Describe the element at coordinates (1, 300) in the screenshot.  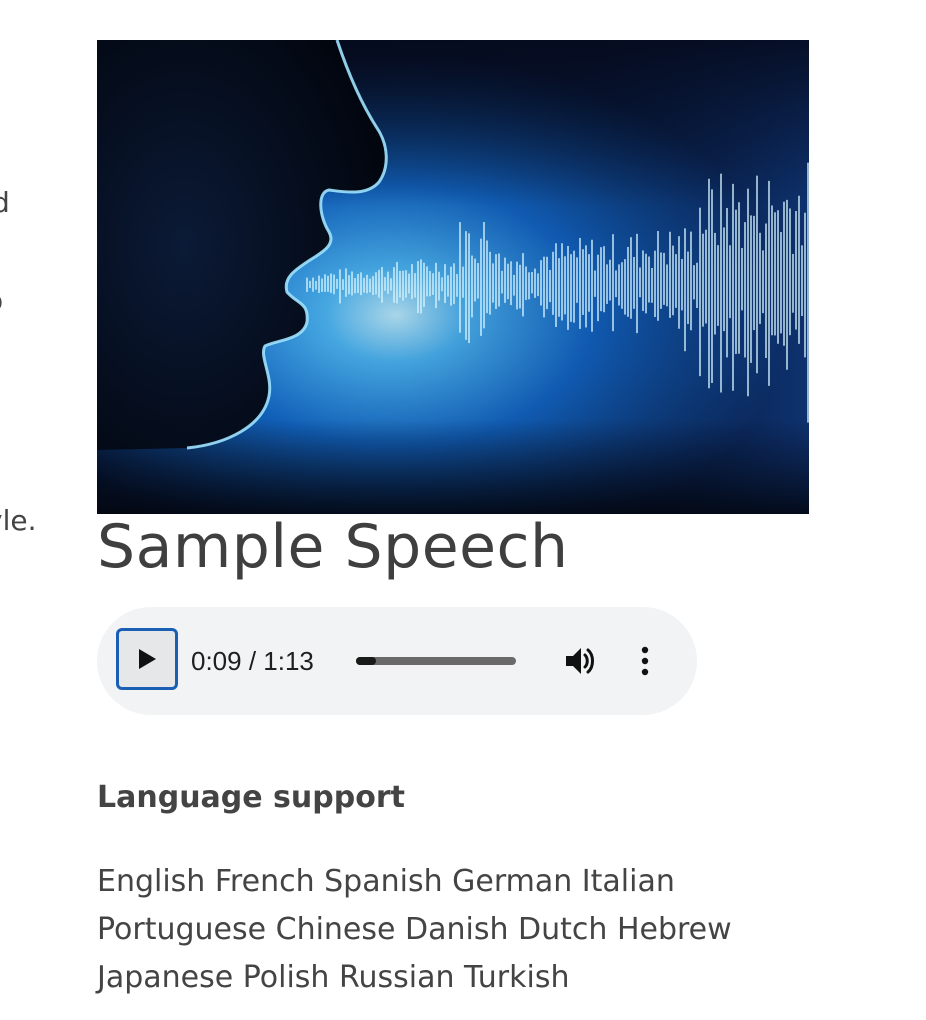
I see `left-text-fragment: o` at that location.